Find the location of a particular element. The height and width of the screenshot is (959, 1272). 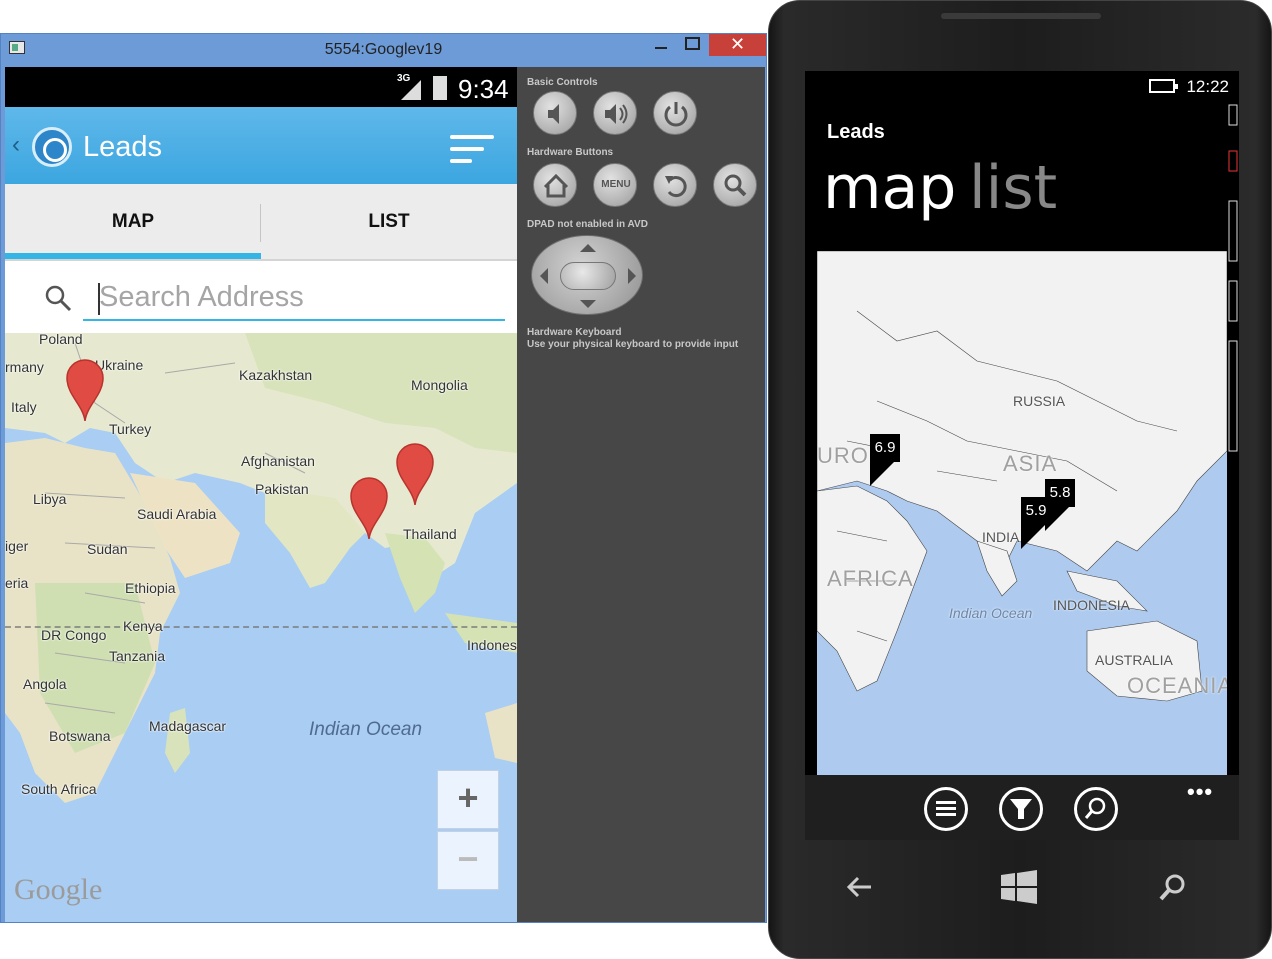

map-label: rmany is located at coordinates (24, 367).